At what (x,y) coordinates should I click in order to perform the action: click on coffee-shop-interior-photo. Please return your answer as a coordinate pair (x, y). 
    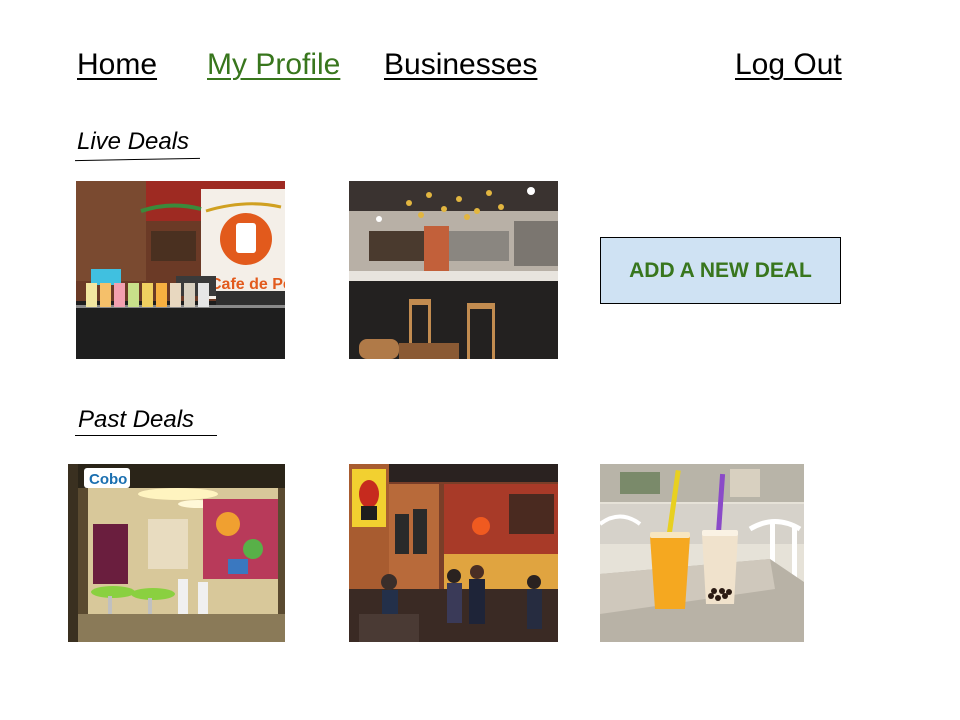
    Looking at the image, I should click on (453, 553).